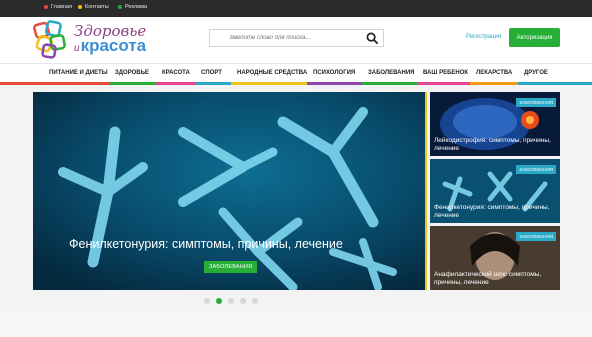 This screenshot has width=592, height=337. What do you see at coordinates (219, 301) in the screenshot?
I see `pagination-dot-active` at bounding box center [219, 301].